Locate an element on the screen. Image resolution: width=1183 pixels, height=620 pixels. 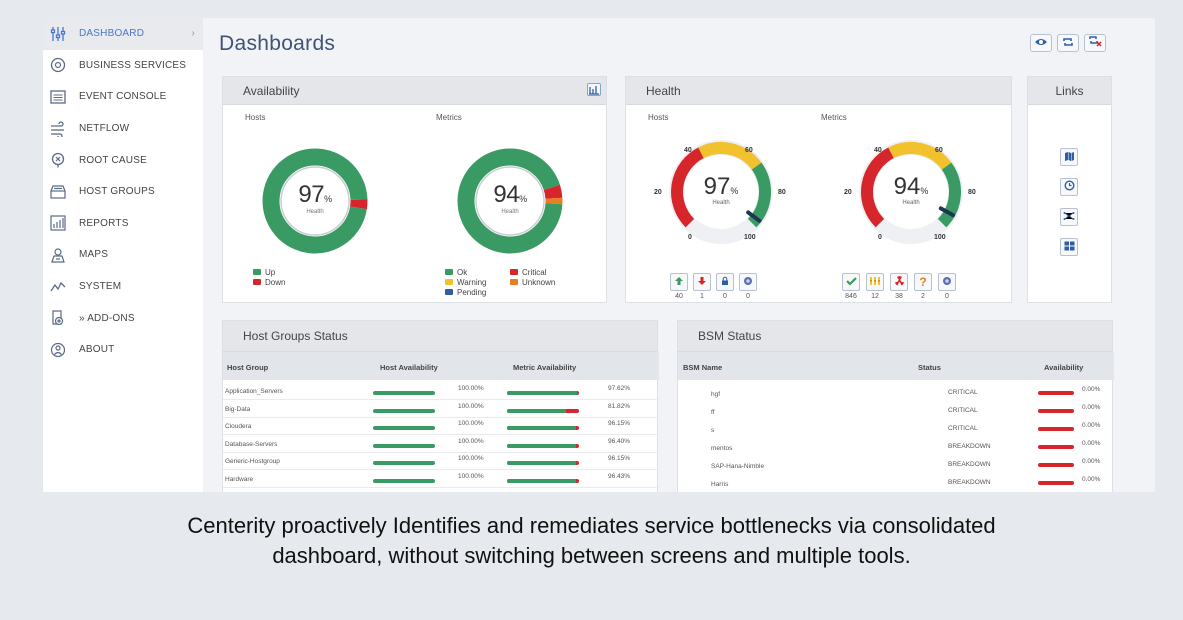
metrics-warning-button is located at coordinates (875, 282).